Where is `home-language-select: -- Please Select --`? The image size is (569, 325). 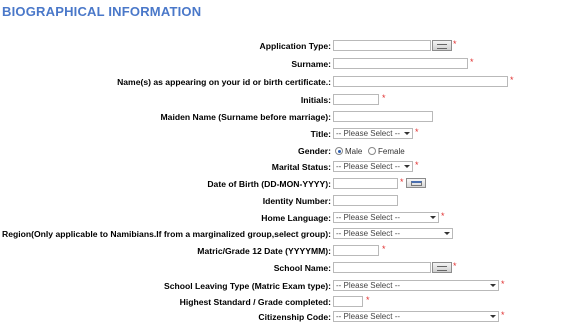
home-language-select: -- Please Select -- is located at coordinates (386, 217).